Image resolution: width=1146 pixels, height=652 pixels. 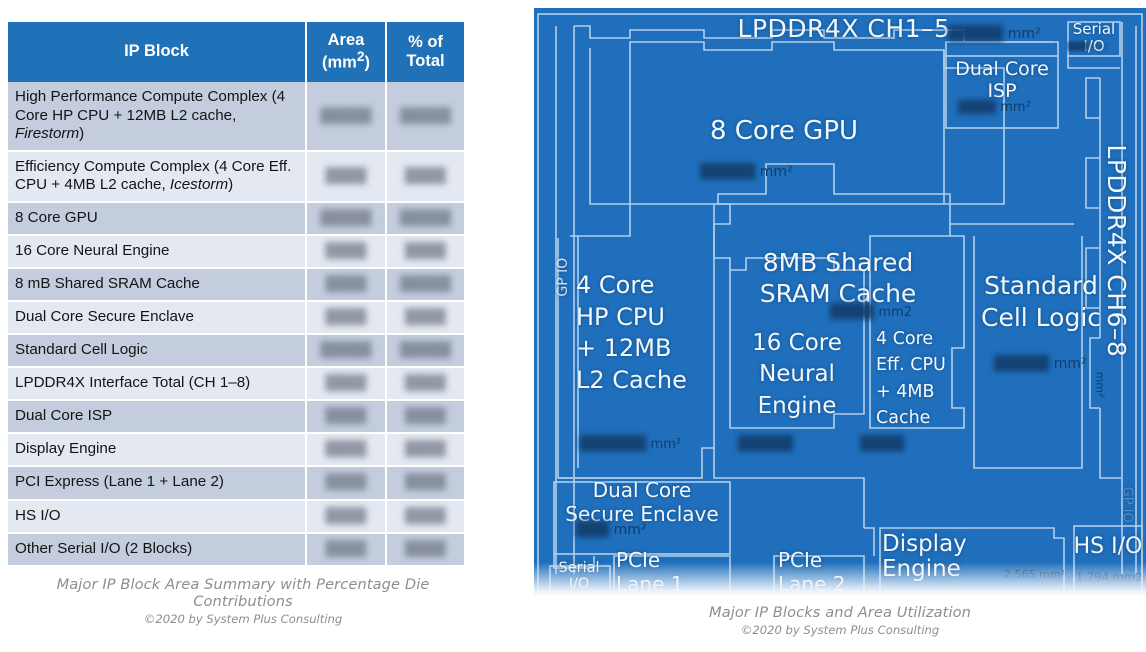 I want to click on die-copyright: ©2020 by System Plus Consulting, so click(x=840, y=630).